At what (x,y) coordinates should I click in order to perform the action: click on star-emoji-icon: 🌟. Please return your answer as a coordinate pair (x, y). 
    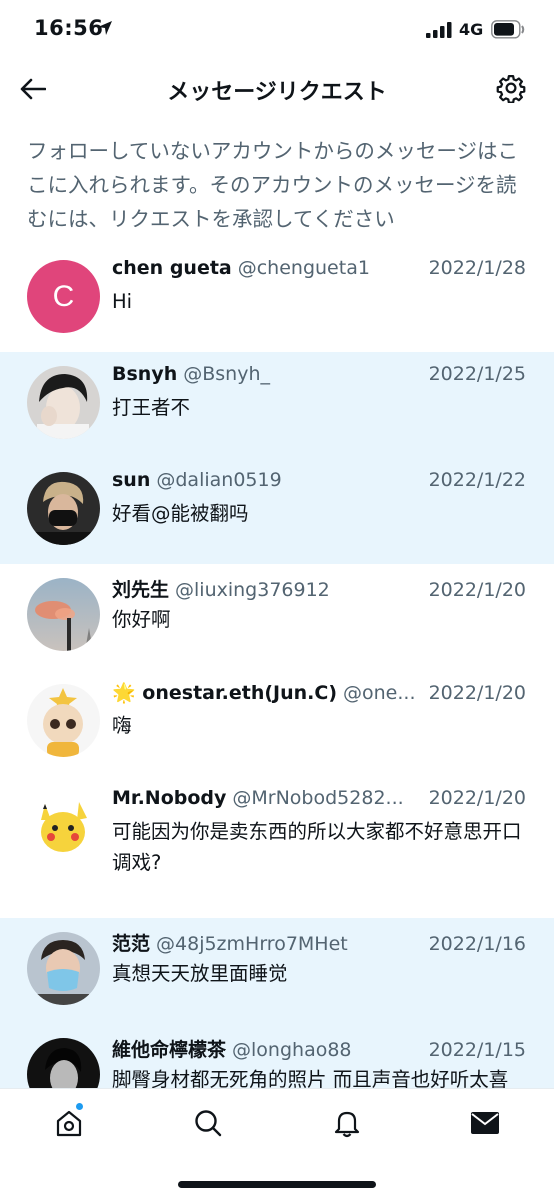
    Looking at the image, I should click on (124, 693).